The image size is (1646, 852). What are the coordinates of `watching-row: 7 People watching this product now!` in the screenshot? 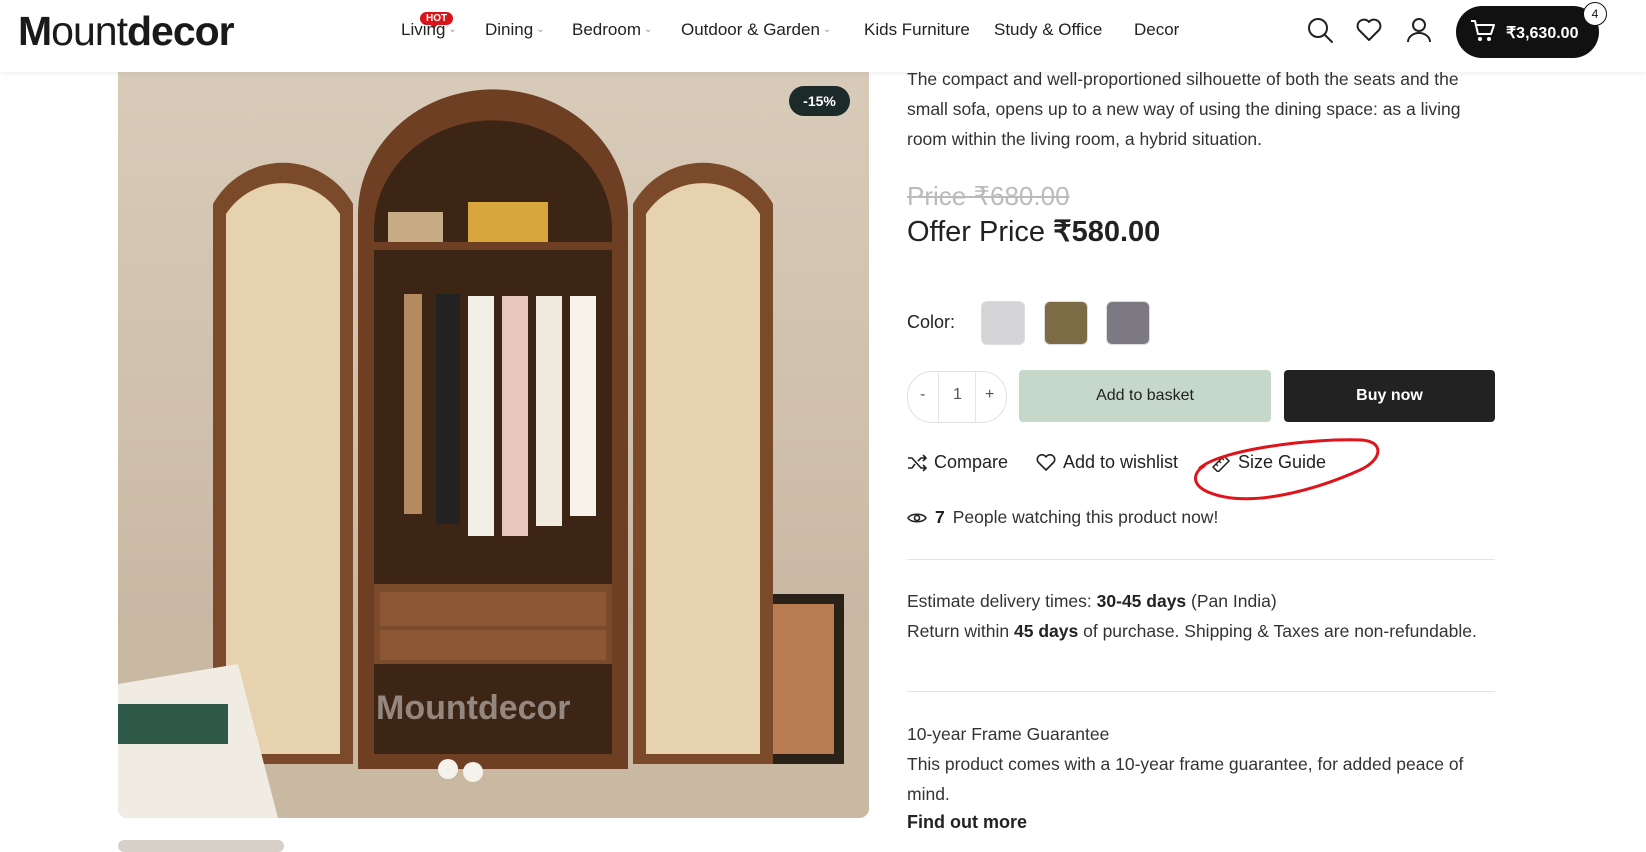 It's located at (1062, 517).